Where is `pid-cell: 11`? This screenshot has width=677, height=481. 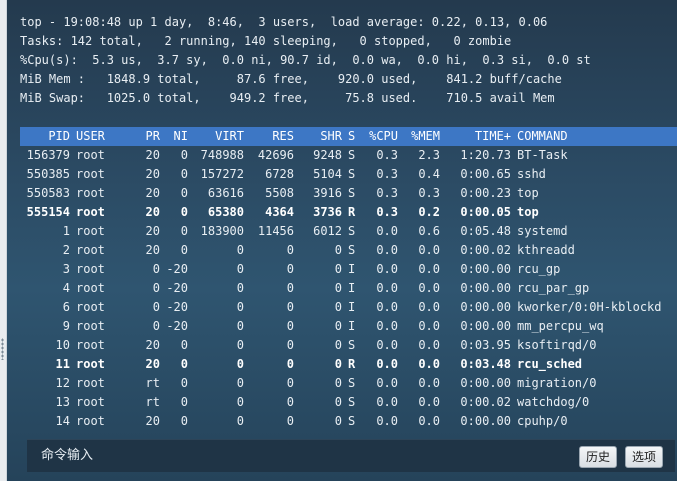
pid-cell: 11 is located at coordinates (62, 364).